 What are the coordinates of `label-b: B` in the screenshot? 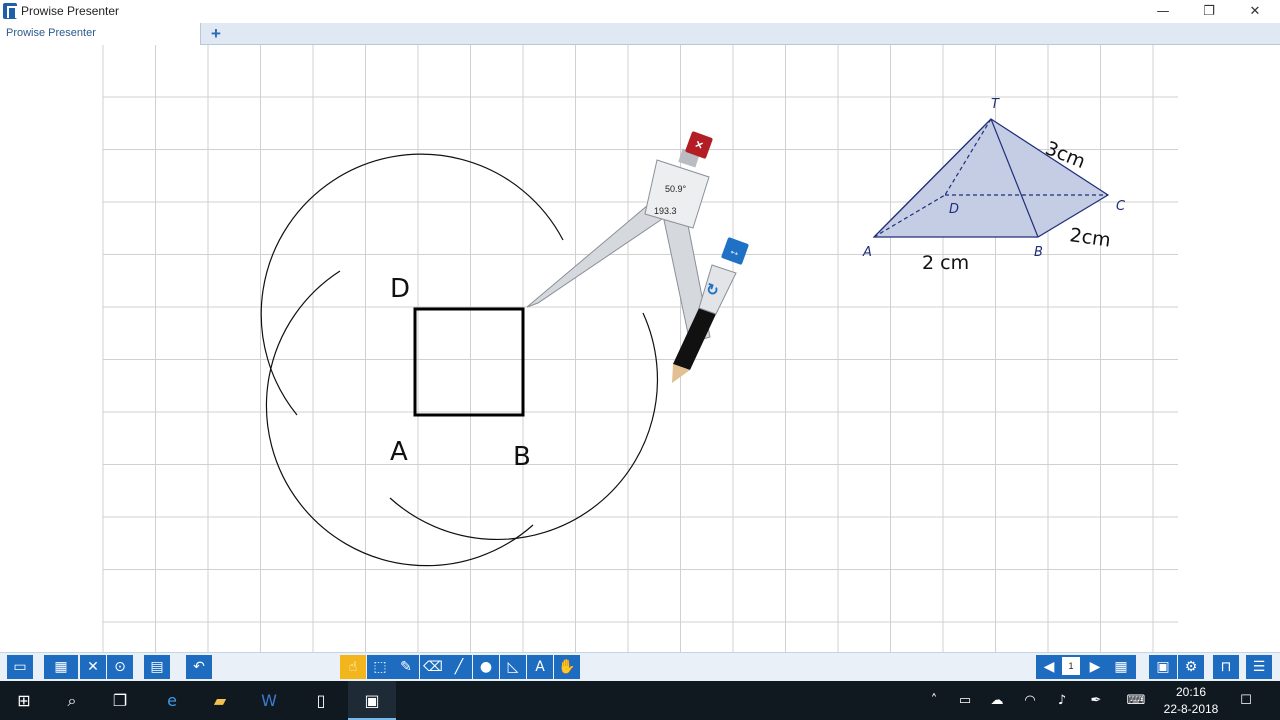 It's located at (522, 457).